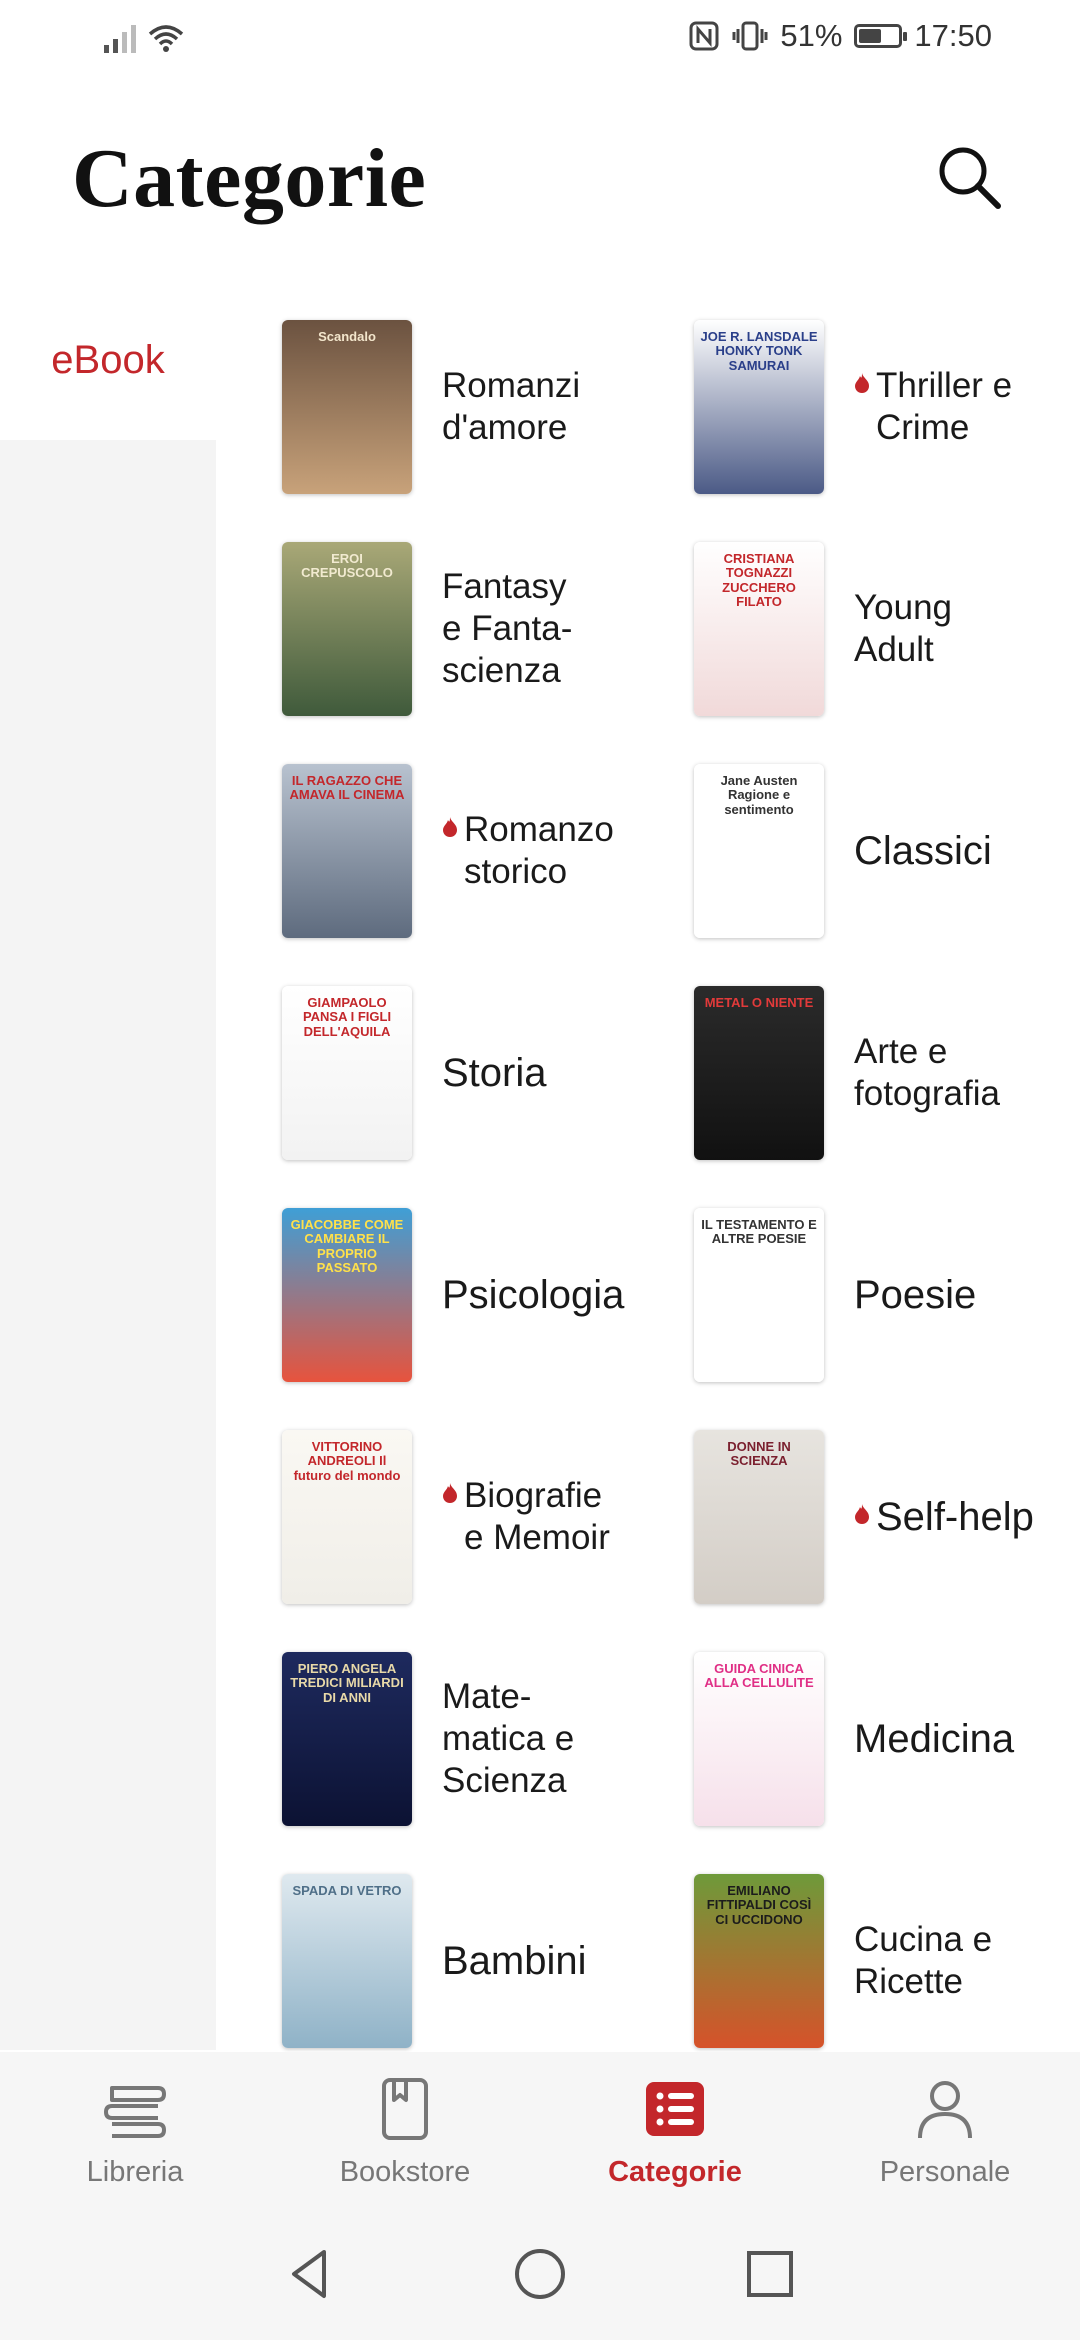 This screenshot has width=1080, height=2340. What do you see at coordinates (675, 2109) in the screenshot?
I see `categories-icon` at bounding box center [675, 2109].